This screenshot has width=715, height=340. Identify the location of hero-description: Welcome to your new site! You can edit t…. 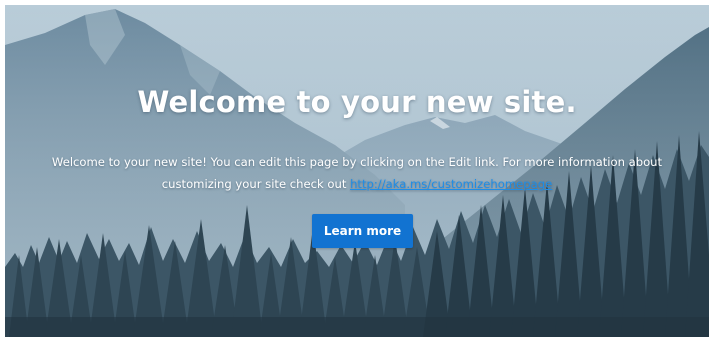
(357, 173).